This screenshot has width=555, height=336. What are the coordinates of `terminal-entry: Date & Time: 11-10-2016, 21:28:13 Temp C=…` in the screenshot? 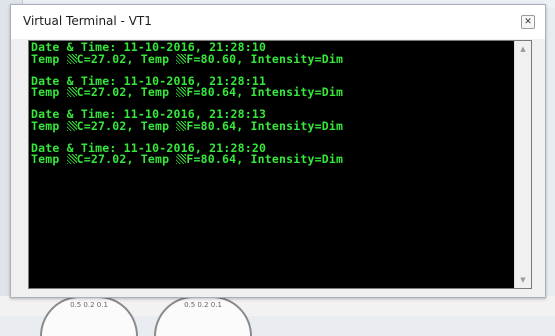 It's located at (187, 120).